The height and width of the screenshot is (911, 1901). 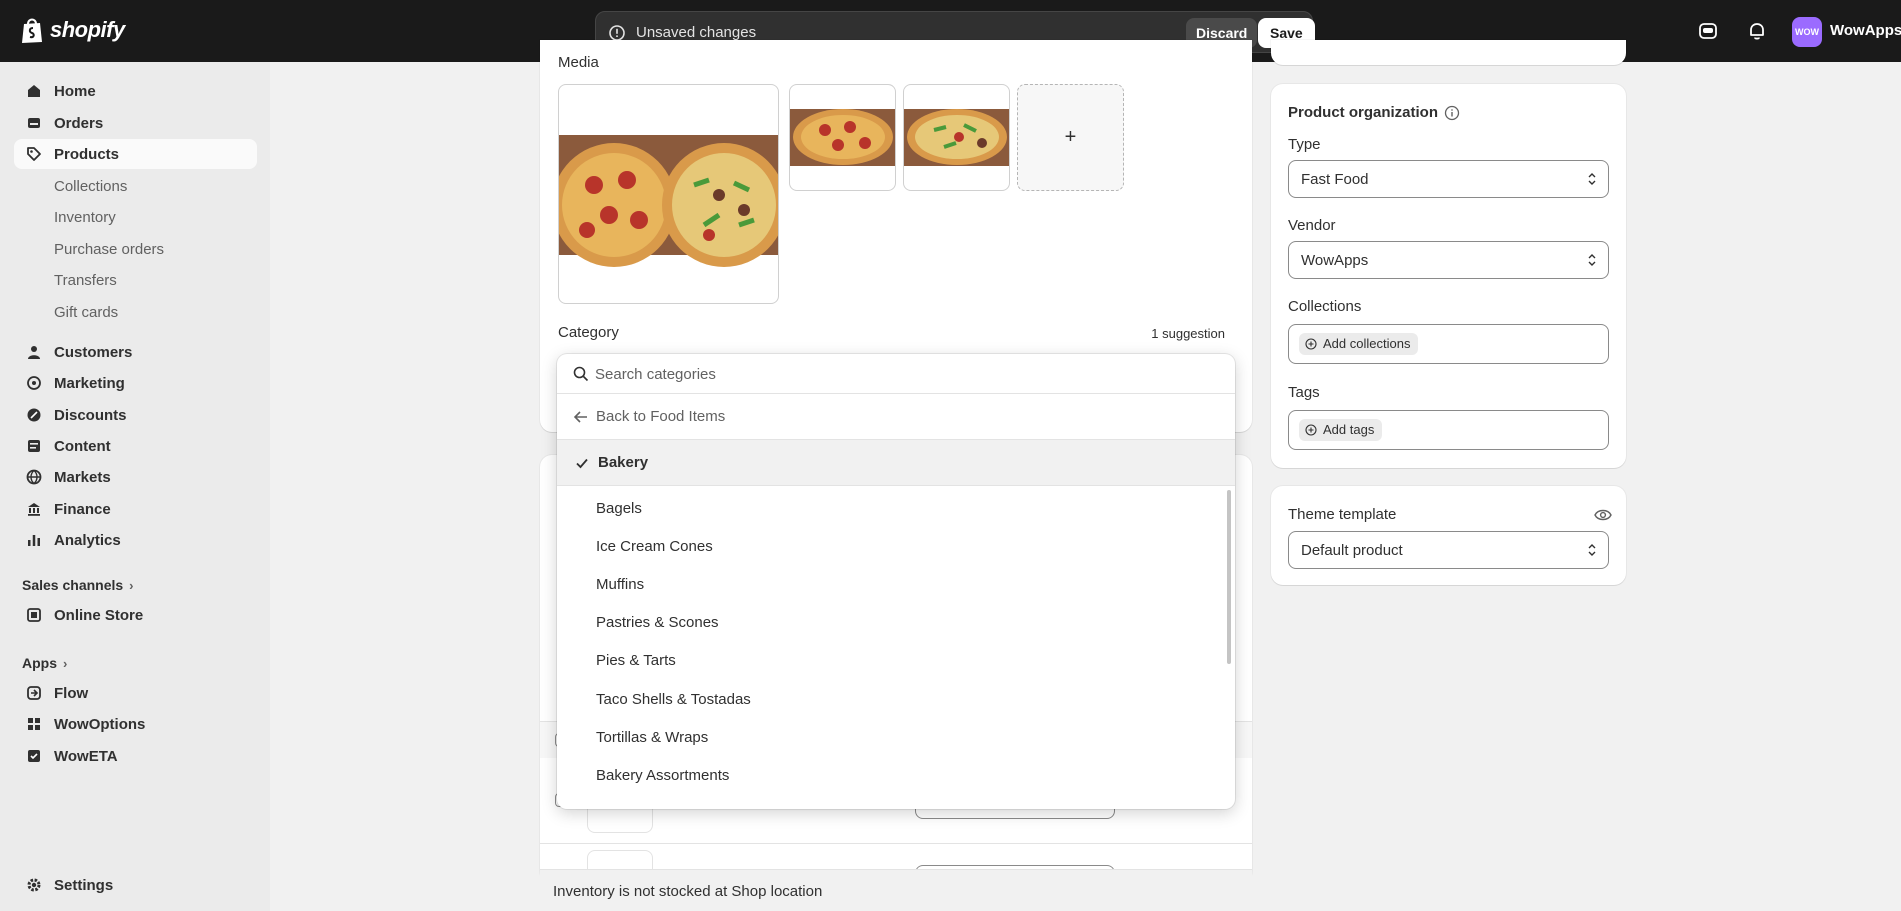 What do you see at coordinates (1335, 260) in the screenshot?
I see `vendor-value: WowApps` at bounding box center [1335, 260].